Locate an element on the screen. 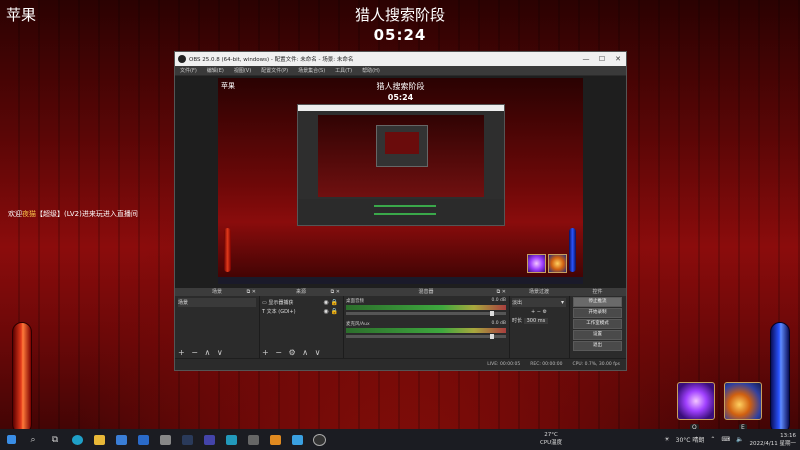 The width and height of the screenshot is (800, 450). chat-message: 欢迎夜猫【超级】(LV2)进来玩进入直播间 is located at coordinates (73, 214).